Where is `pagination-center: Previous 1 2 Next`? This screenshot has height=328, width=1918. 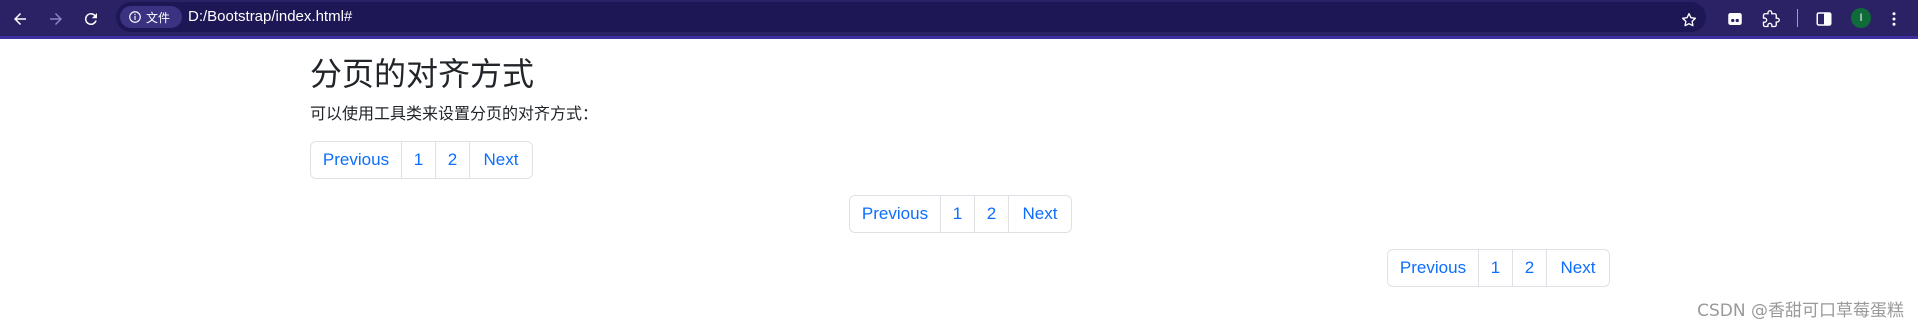 pagination-center: Previous 1 2 Next is located at coordinates (960, 214).